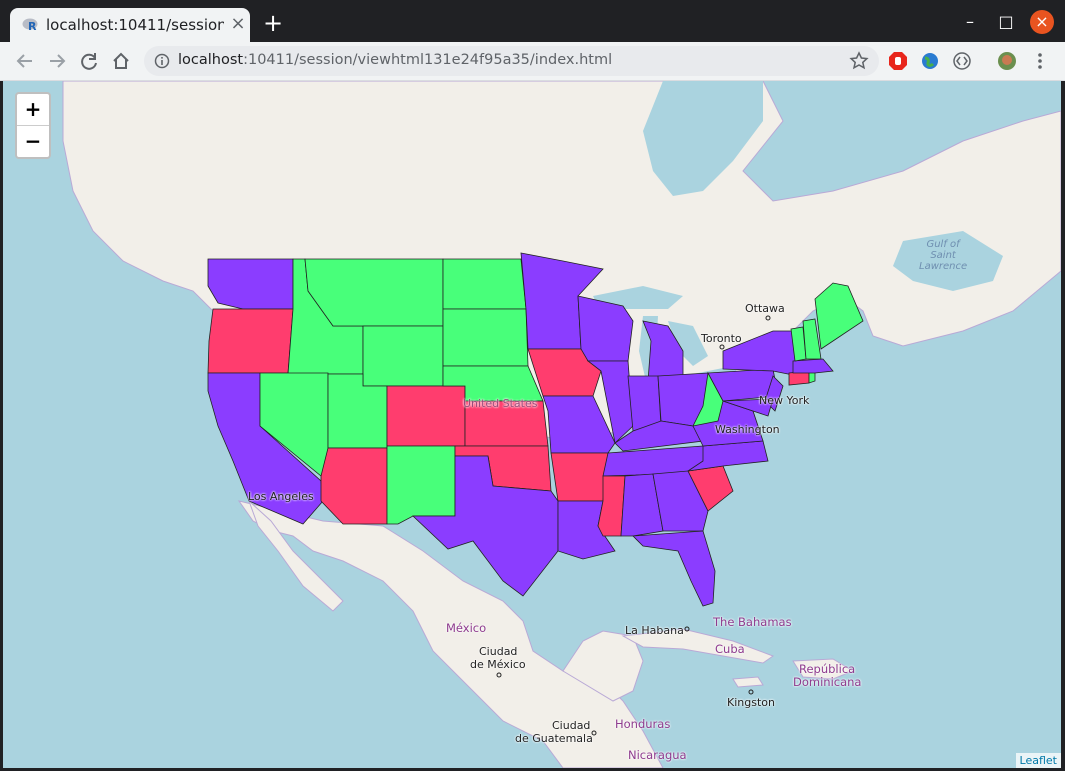 The height and width of the screenshot is (771, 1065). What do you see at coordinates (643, 724) in the screenshot?
I see `label-honduras: Honduras` at bounding box center [643, 724].